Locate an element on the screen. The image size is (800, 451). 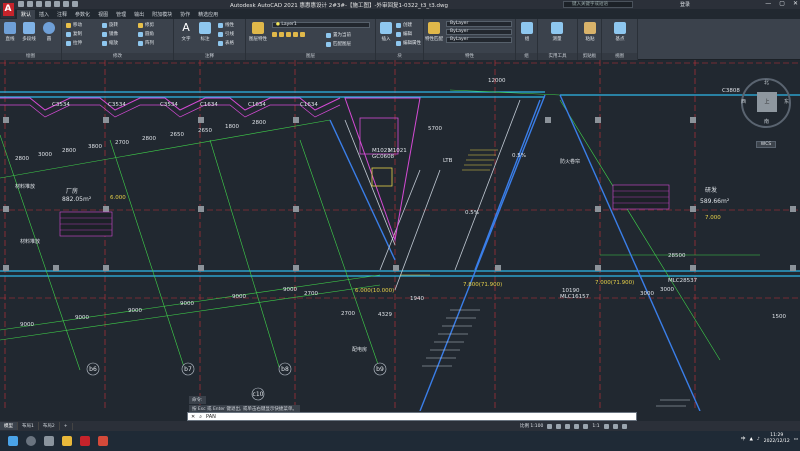
viewcube: 上 北 南 西 东 is located at coordinates (766, 103).